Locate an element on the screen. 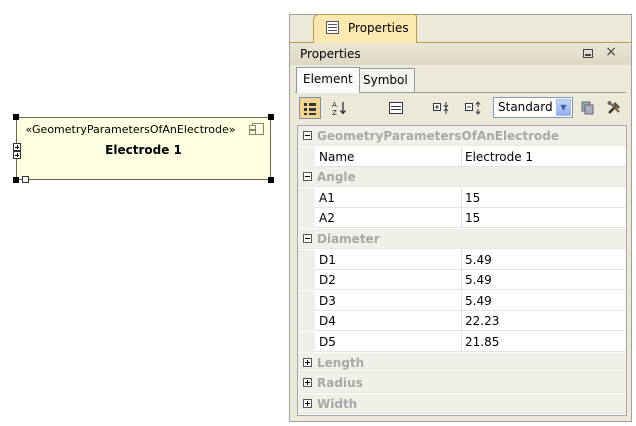 The height and width of the screenshot is (426, 636). copy-icon is located at coordinates (588, 108).